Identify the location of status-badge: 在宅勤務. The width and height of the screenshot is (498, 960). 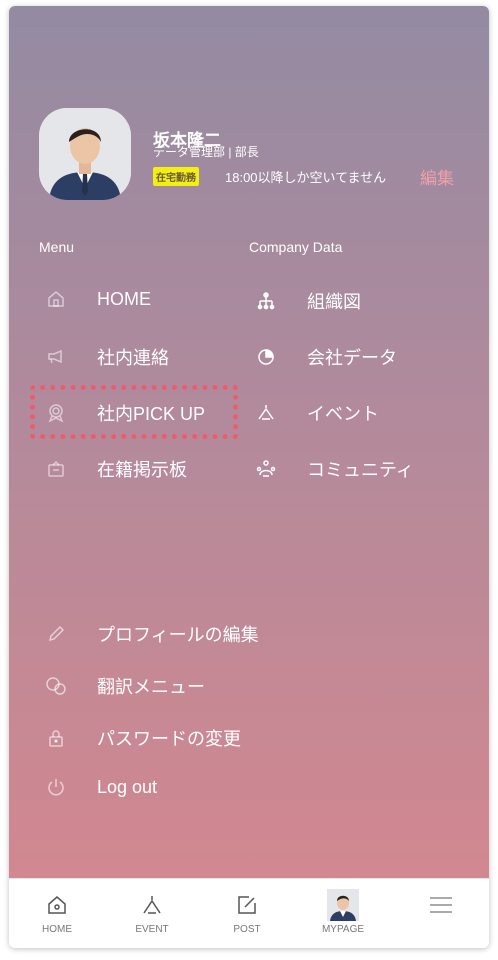
(176, 176).